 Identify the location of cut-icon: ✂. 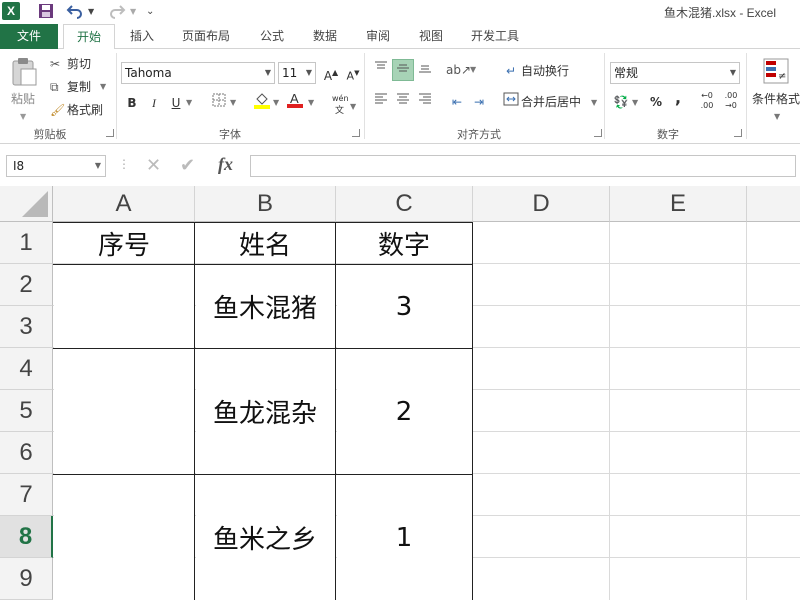
(58, 64).